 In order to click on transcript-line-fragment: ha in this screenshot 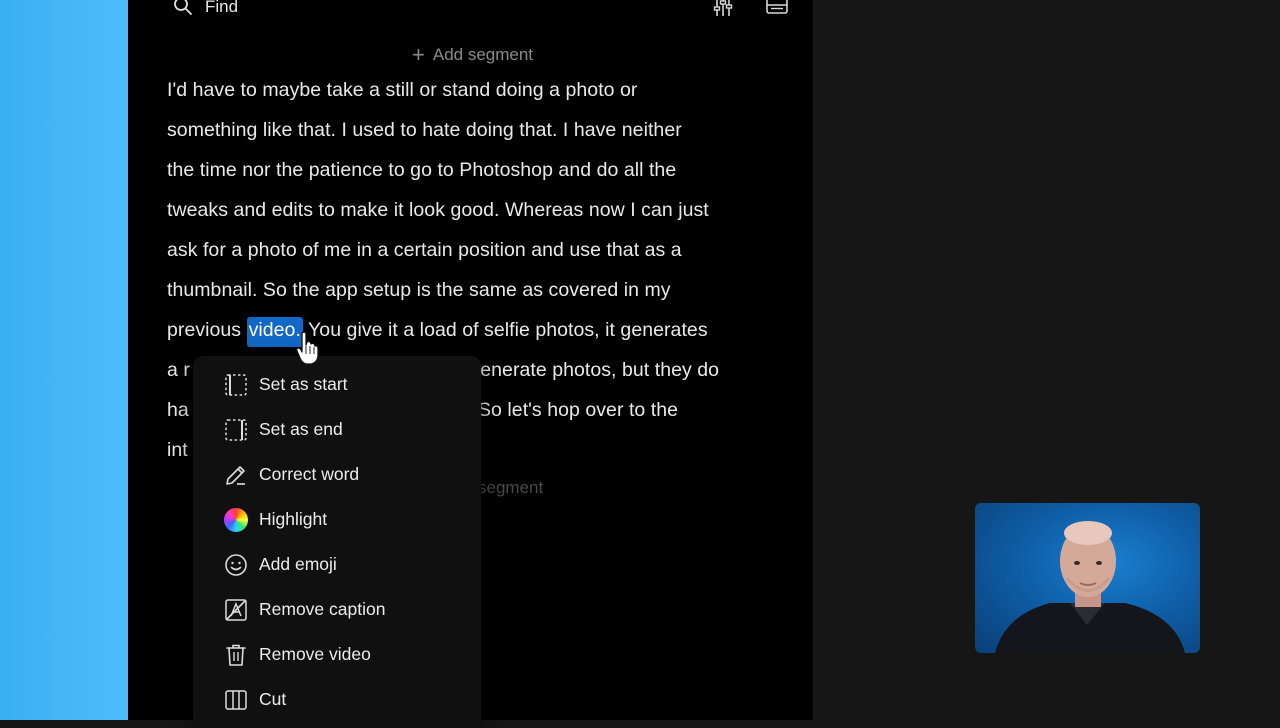, I will do `click(178, 410)`.